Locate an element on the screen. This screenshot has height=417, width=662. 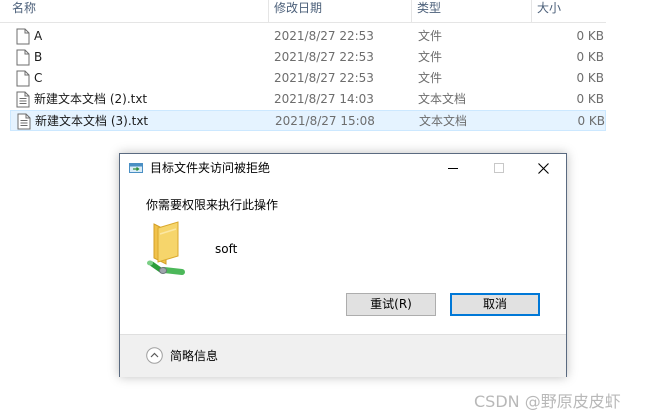
minimize-icon is located at coordinates (453, 168).